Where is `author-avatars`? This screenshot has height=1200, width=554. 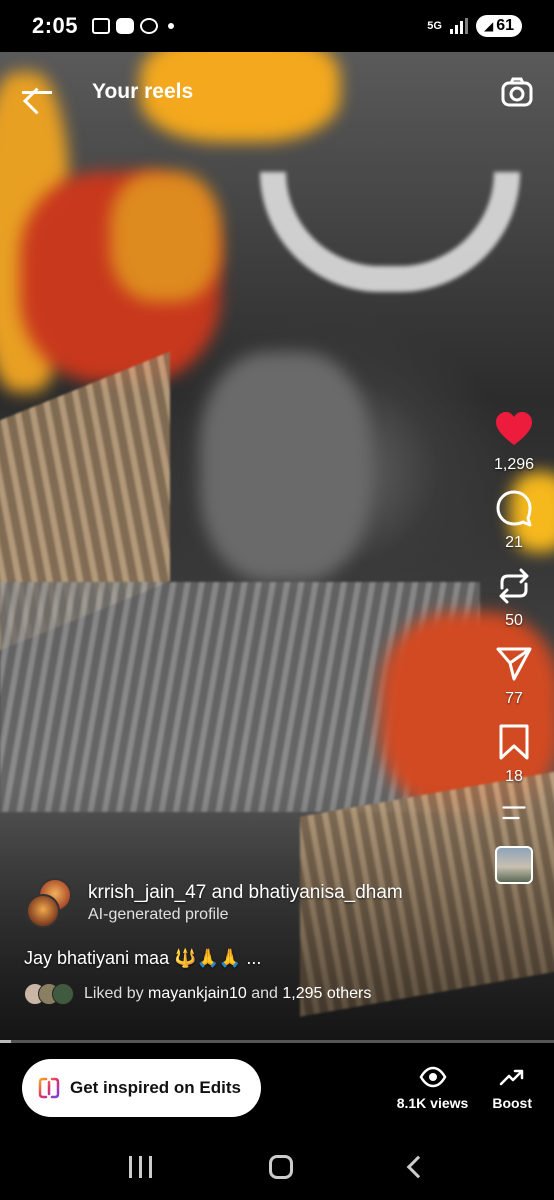 author-avatars is located at coordinates (49, 903).